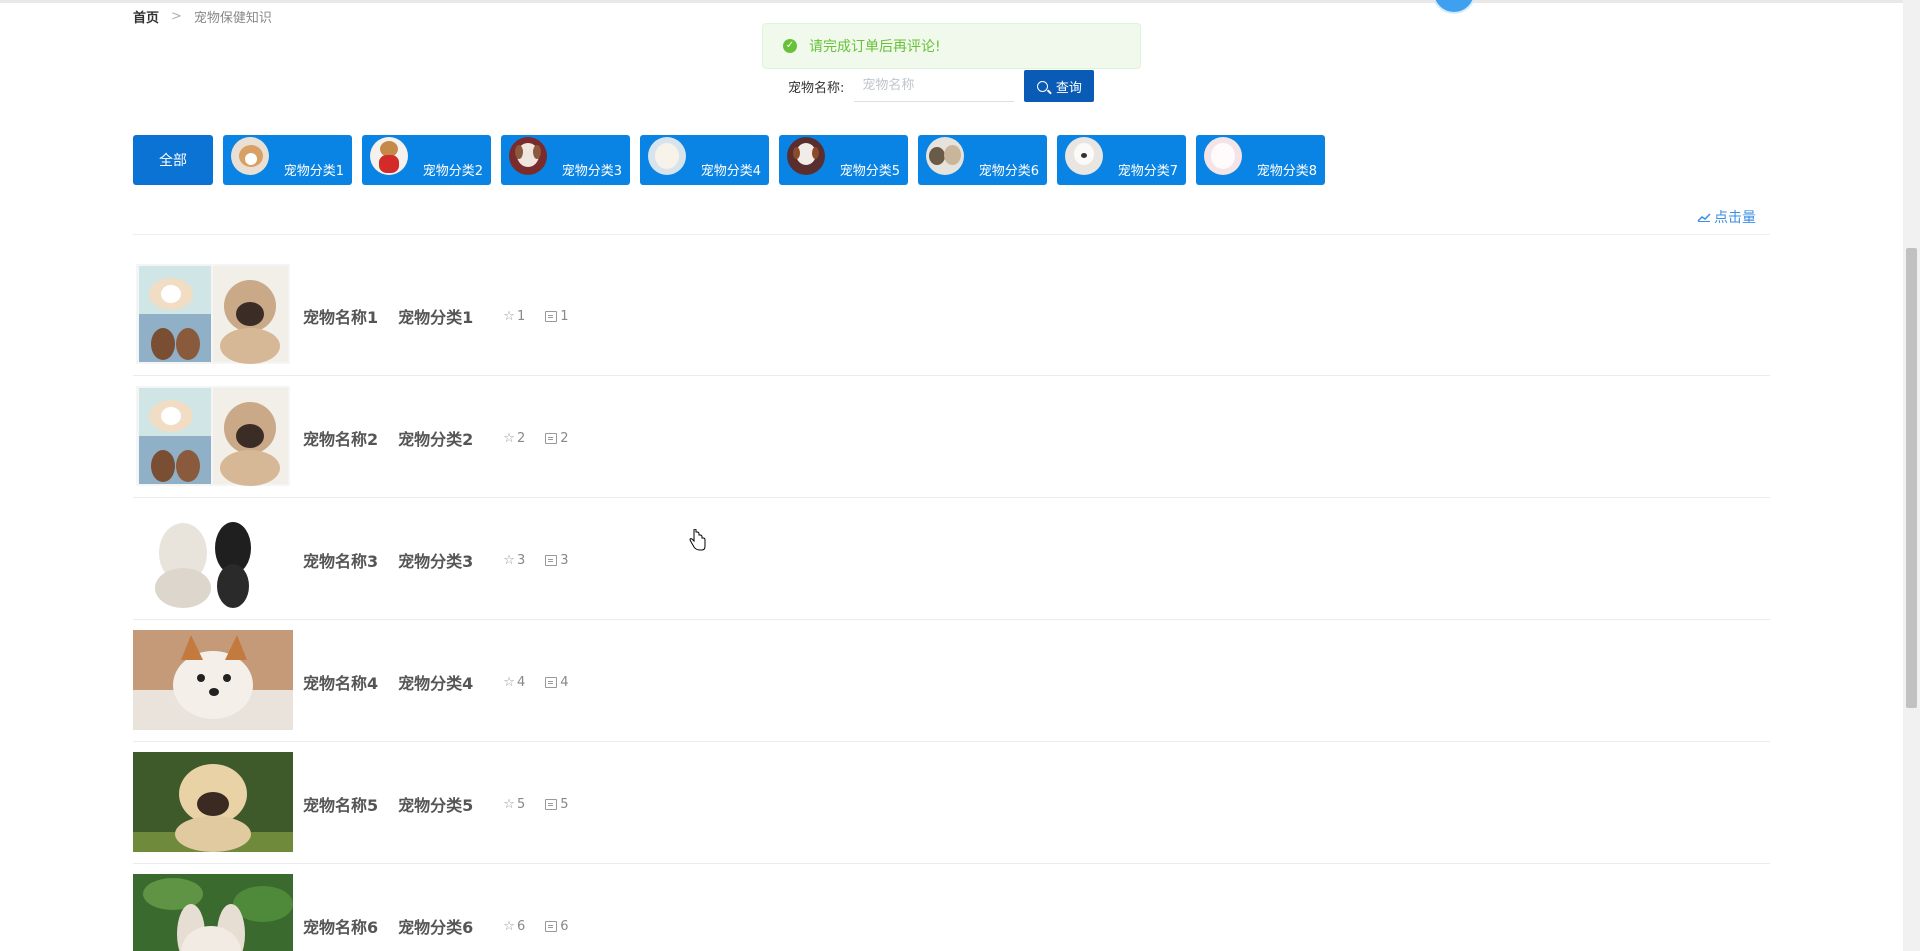 Image resolution: width=1920 pixels, height=951 pixels. What do you see at coordinates (535, 682) in the screenshot?
I see `item-stats: ☆ 4 4` at bounding box center [535, 682].